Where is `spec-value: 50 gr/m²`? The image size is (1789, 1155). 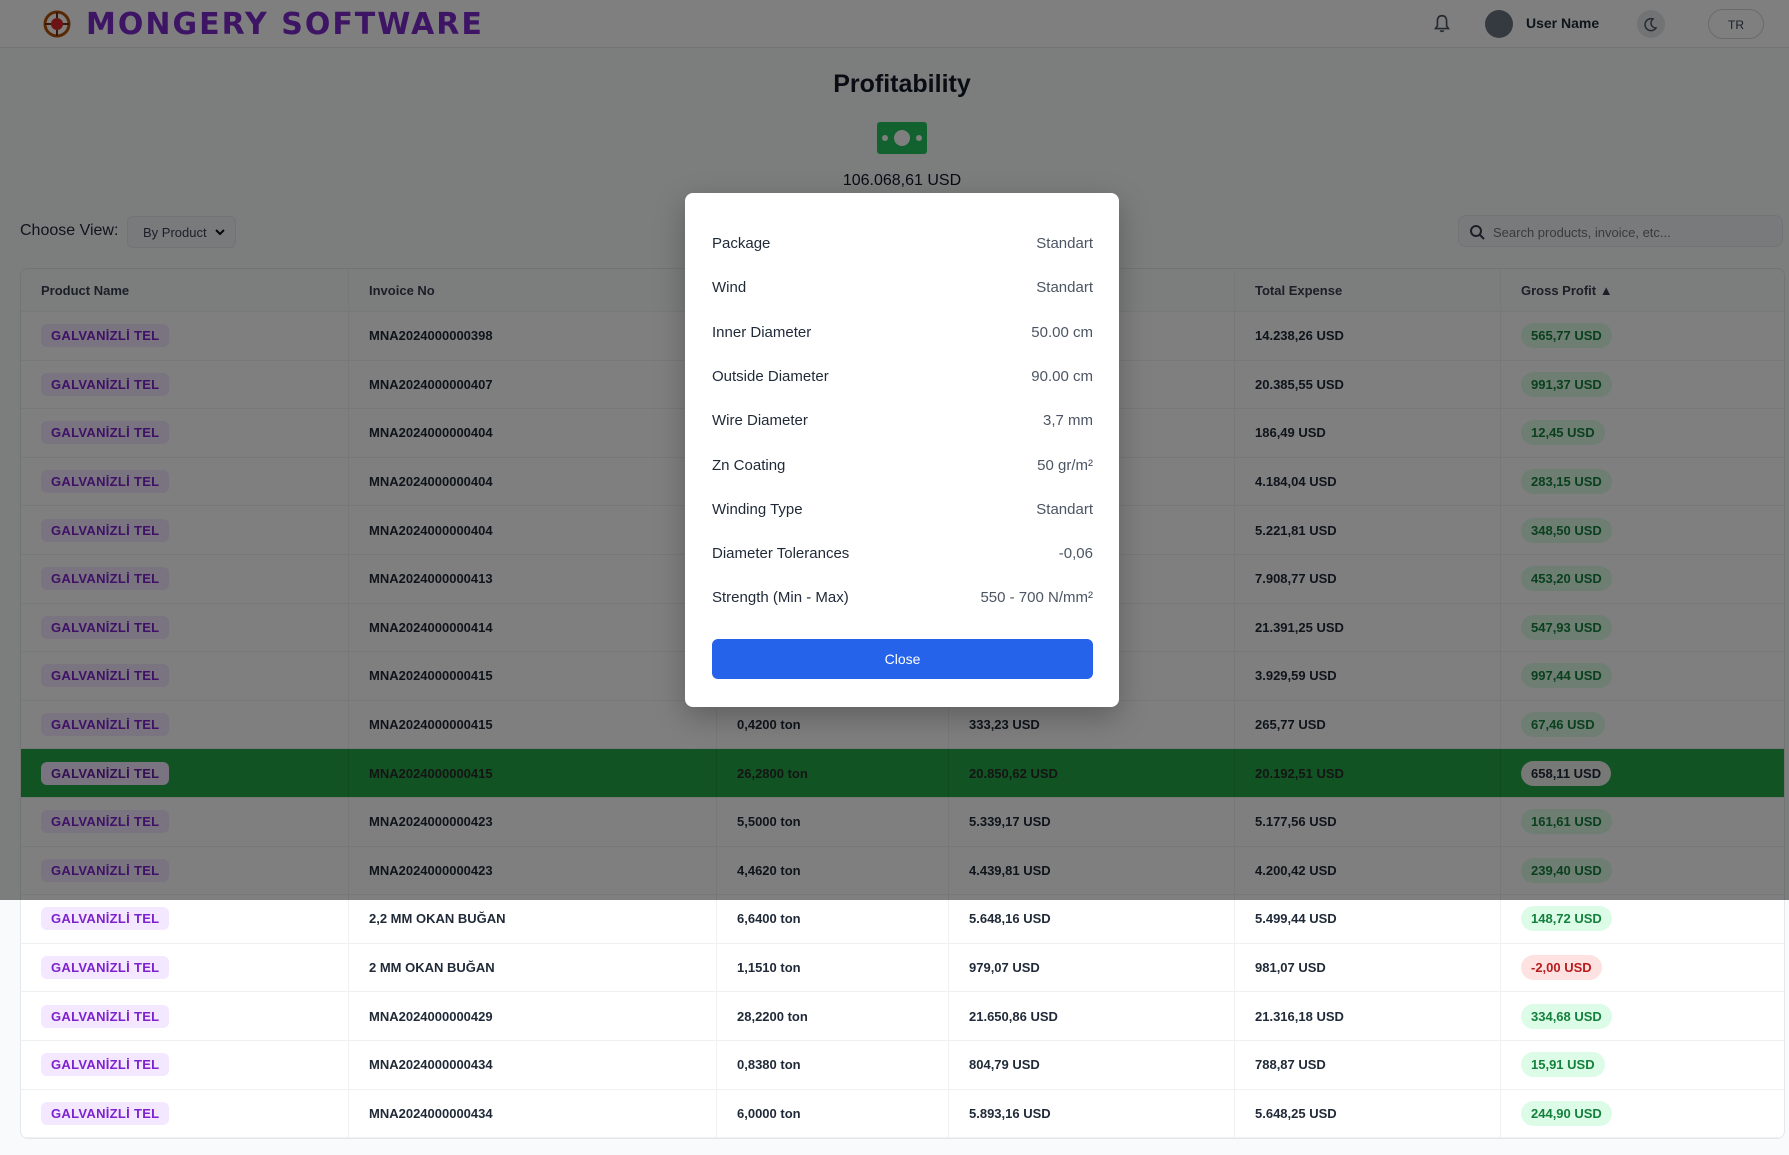 spec-value: 50 gr/m² is located at coordinates (1065, 465).